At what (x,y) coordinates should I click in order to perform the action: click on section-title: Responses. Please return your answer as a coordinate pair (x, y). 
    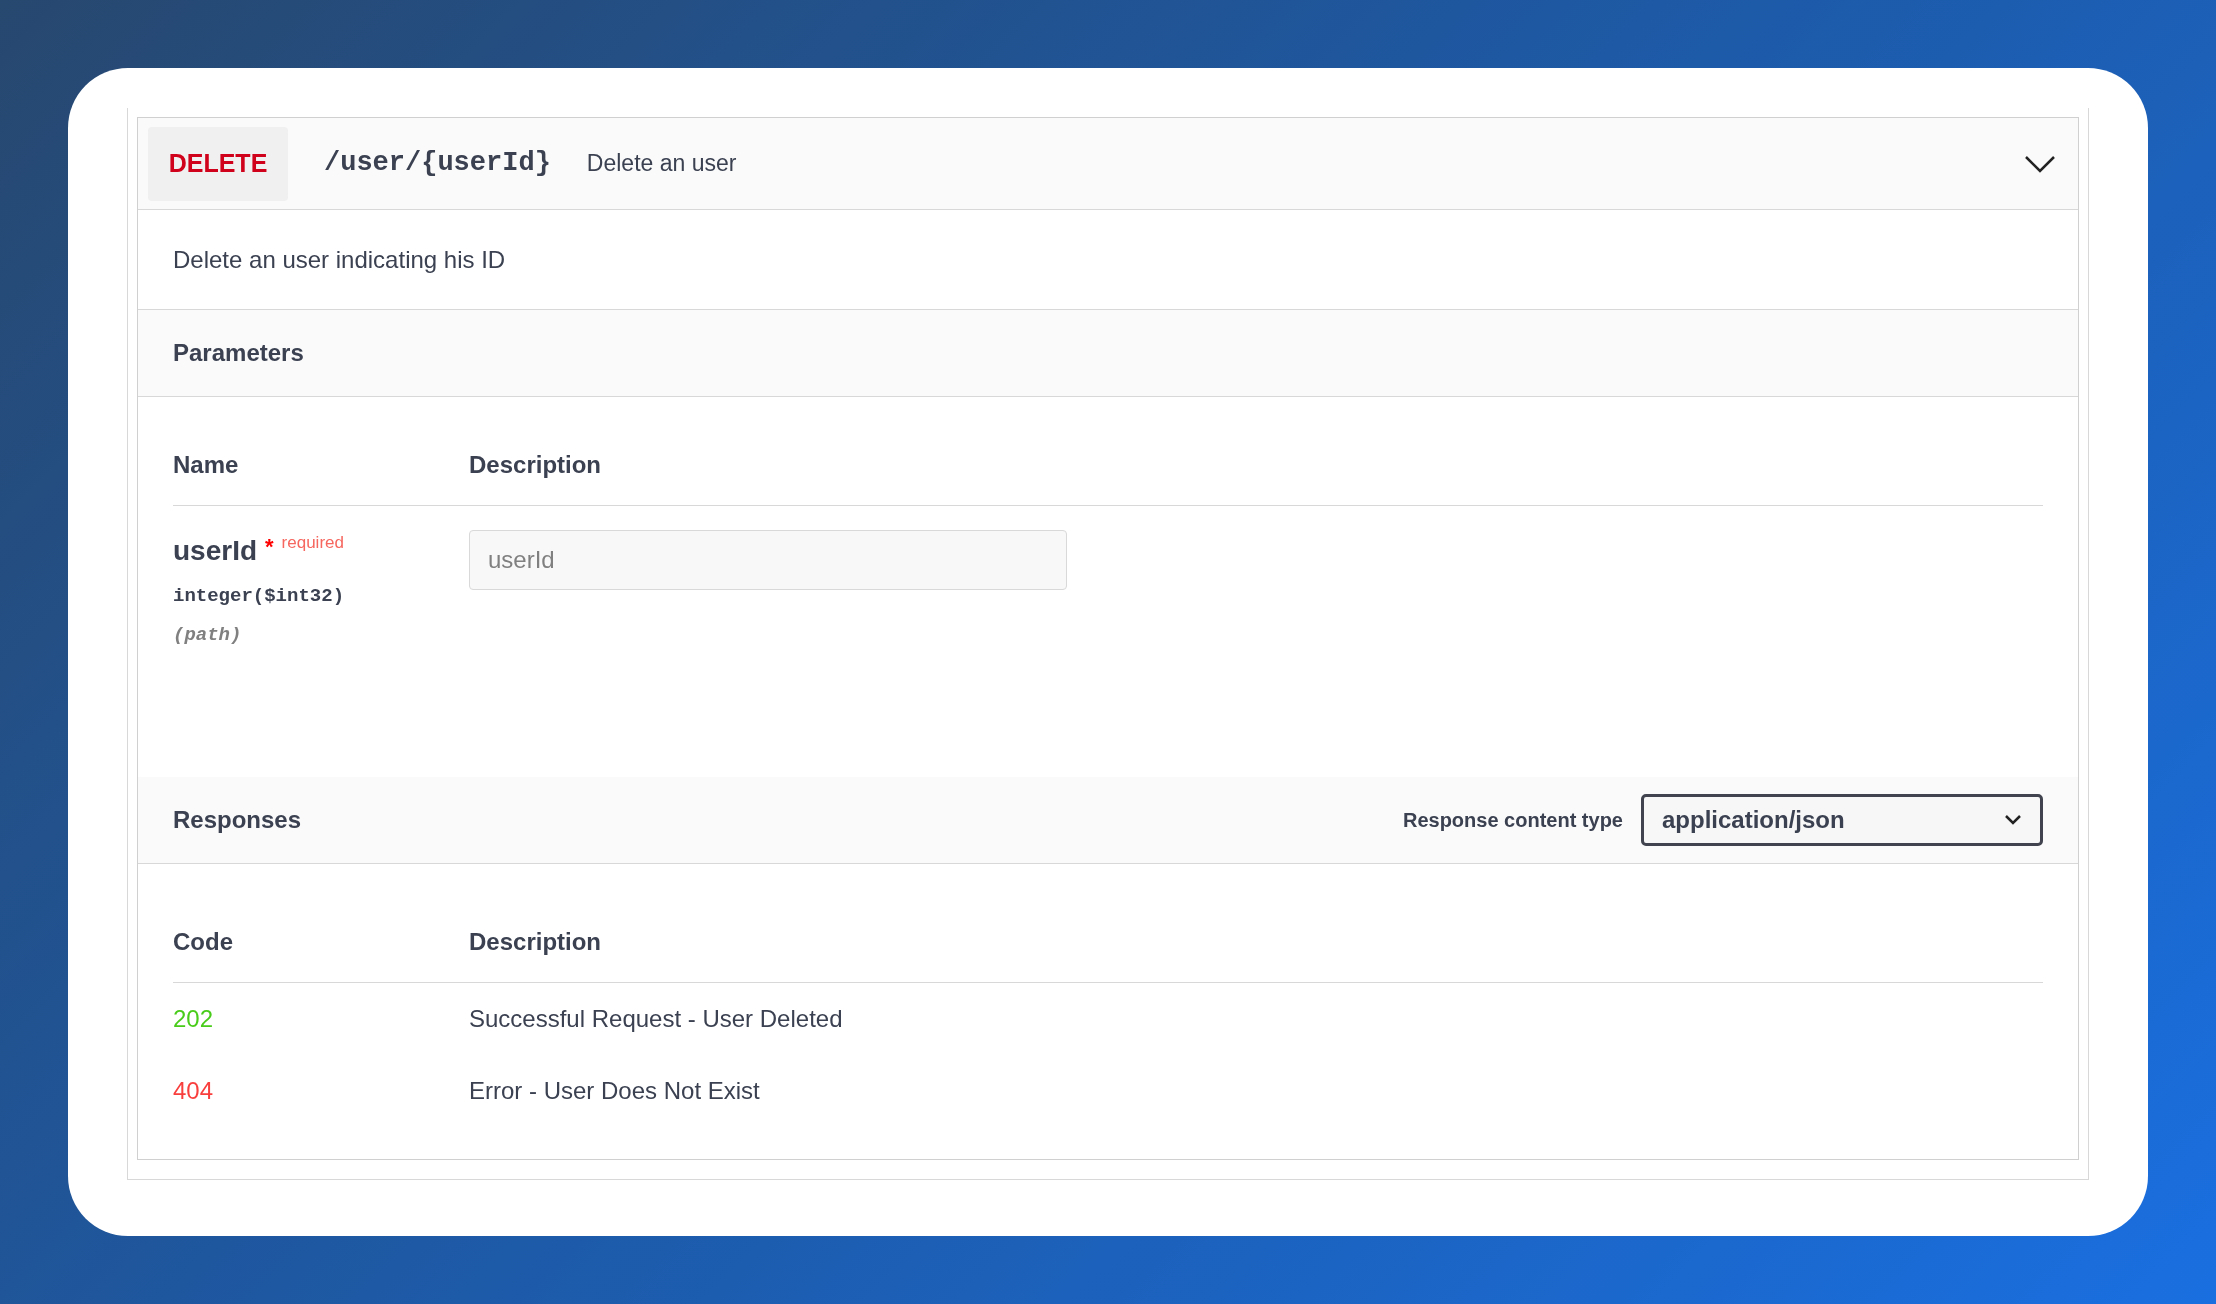
    Looking at the image, I should click on (237, 820).